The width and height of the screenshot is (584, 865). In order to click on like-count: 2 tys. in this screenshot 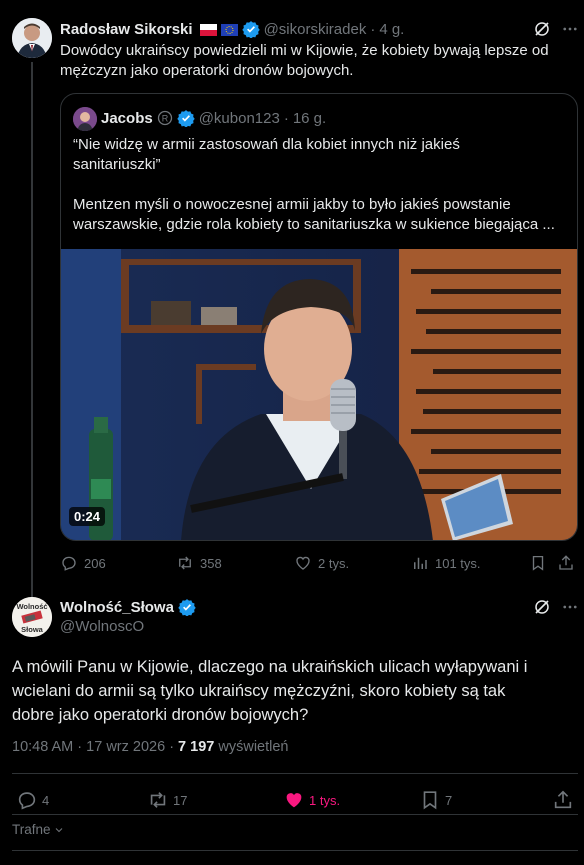, I will do `click(334, 563)`.